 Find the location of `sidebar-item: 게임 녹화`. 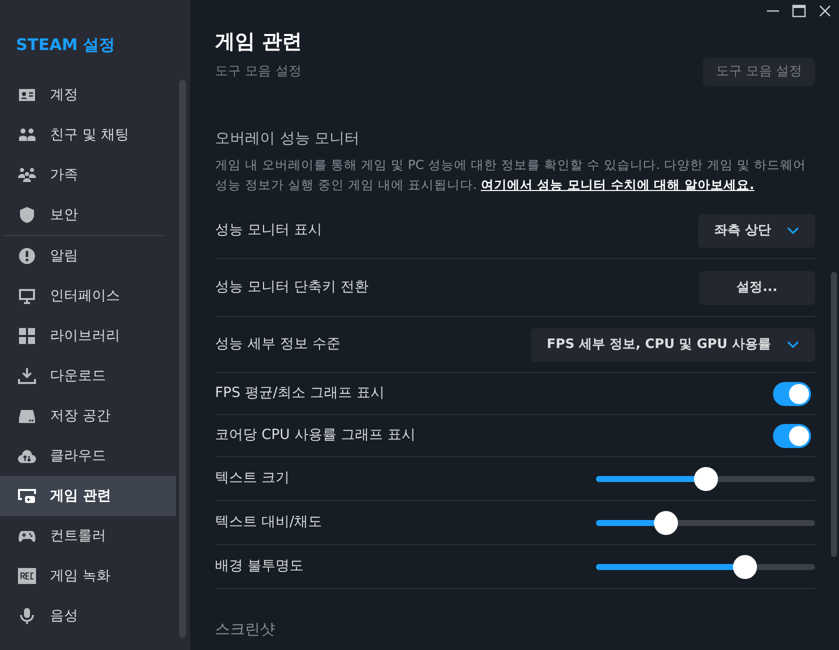

sidebar-item: 게임 녹화 is located at coordinates (88, 576).